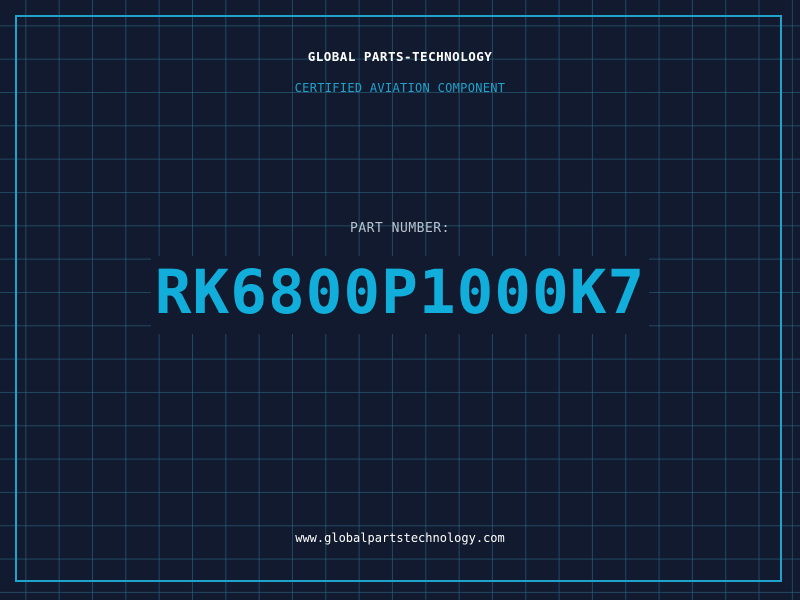 The image size is (800, 600). What do you see at coordinates (400, 228) in the screenshot?
I see `part-number-label: PART NUMBER:` at bounding box center [400, 228].